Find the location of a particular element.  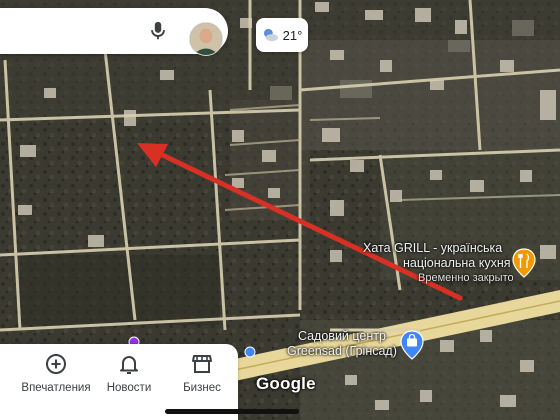

nav-item-explore: Впечатления is located at coordinates (56, 375).